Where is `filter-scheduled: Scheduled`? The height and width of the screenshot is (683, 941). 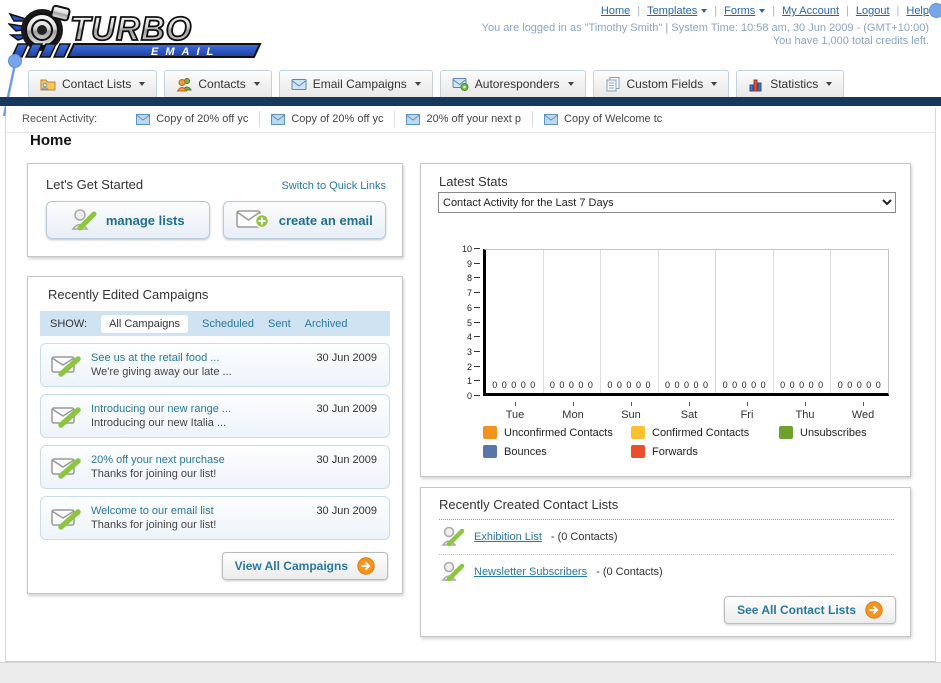
filter-scheduled: Scheduled is located at coordinates (228, 324).